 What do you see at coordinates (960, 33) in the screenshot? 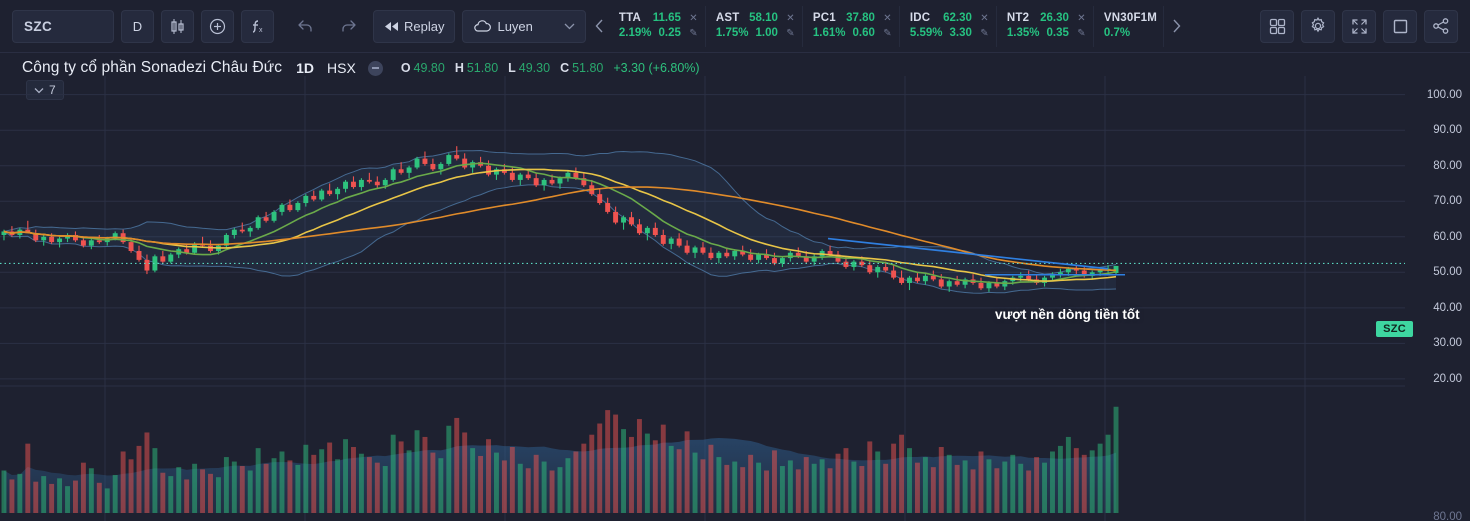
I see `quote-change: 3.30` at bounding box center [960, 33].